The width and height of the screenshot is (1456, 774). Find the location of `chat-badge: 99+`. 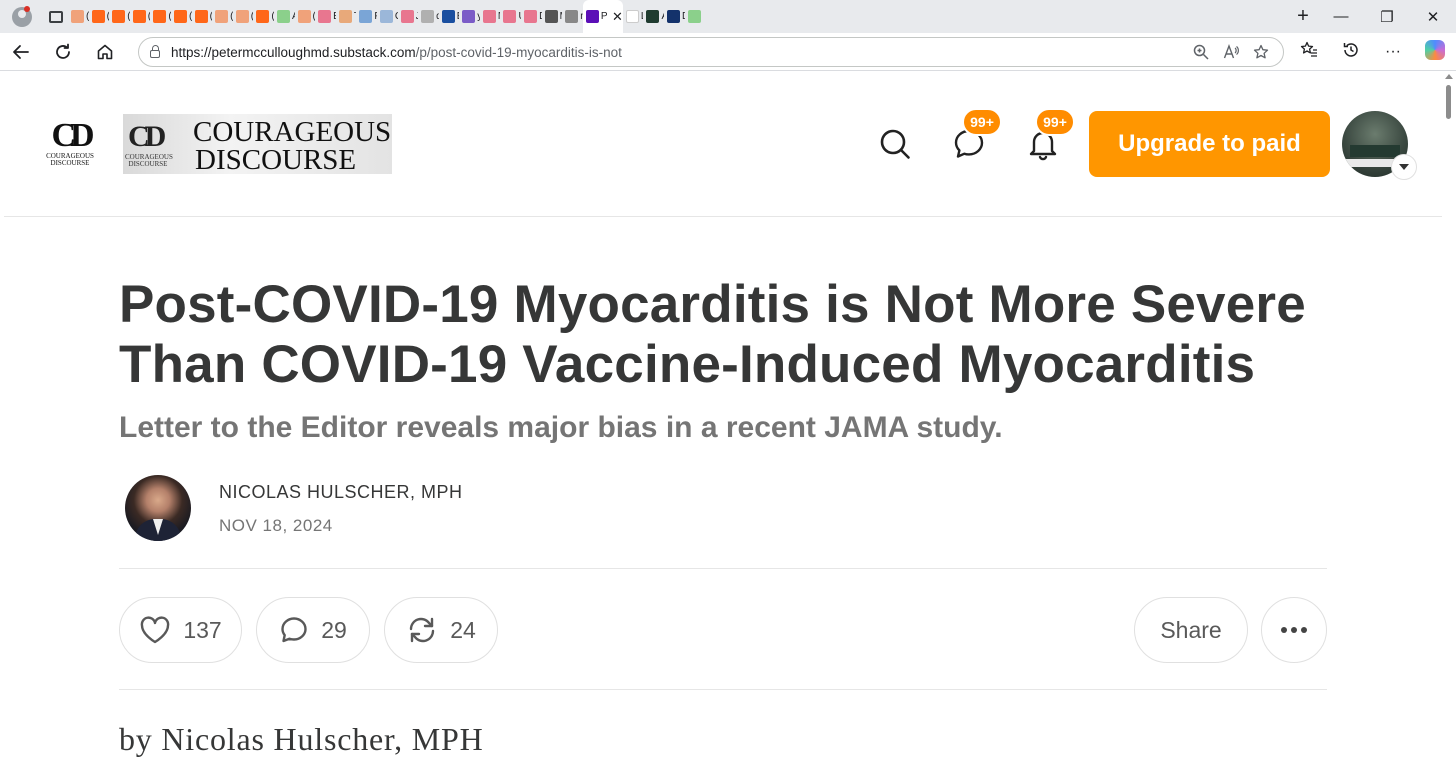

chat-badge: 99+ is located at coordinates (982, 122).